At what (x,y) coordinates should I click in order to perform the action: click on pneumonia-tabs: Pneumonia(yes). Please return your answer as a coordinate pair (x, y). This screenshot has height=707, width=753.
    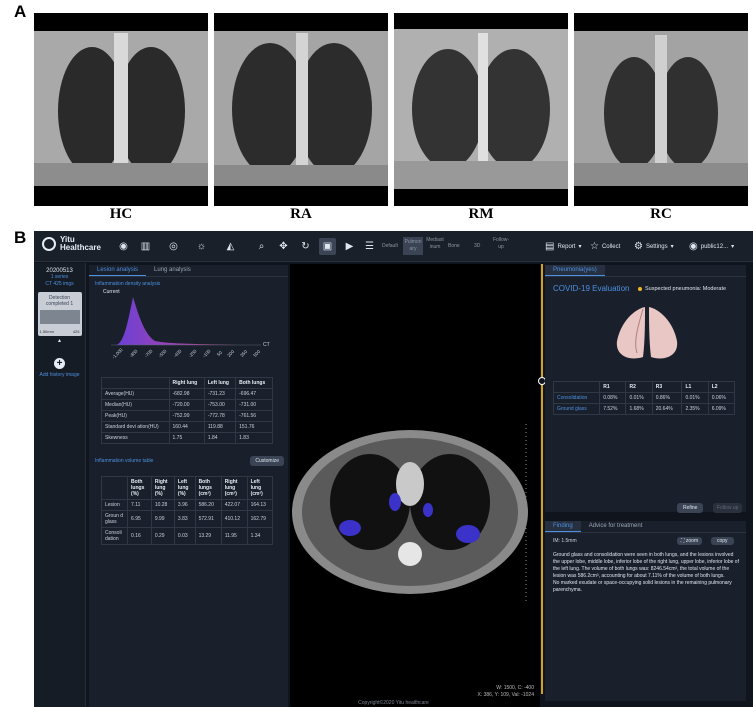
    Looking at the image, I should click on (645, 271).